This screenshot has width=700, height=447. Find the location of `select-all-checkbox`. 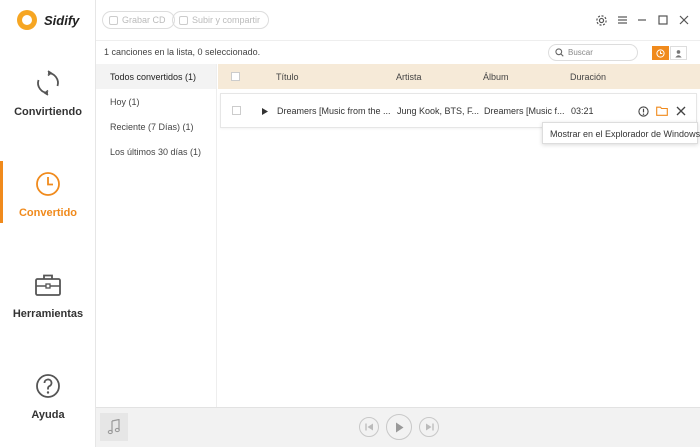

select-all-checkbox is located at coordinates (235, 76).